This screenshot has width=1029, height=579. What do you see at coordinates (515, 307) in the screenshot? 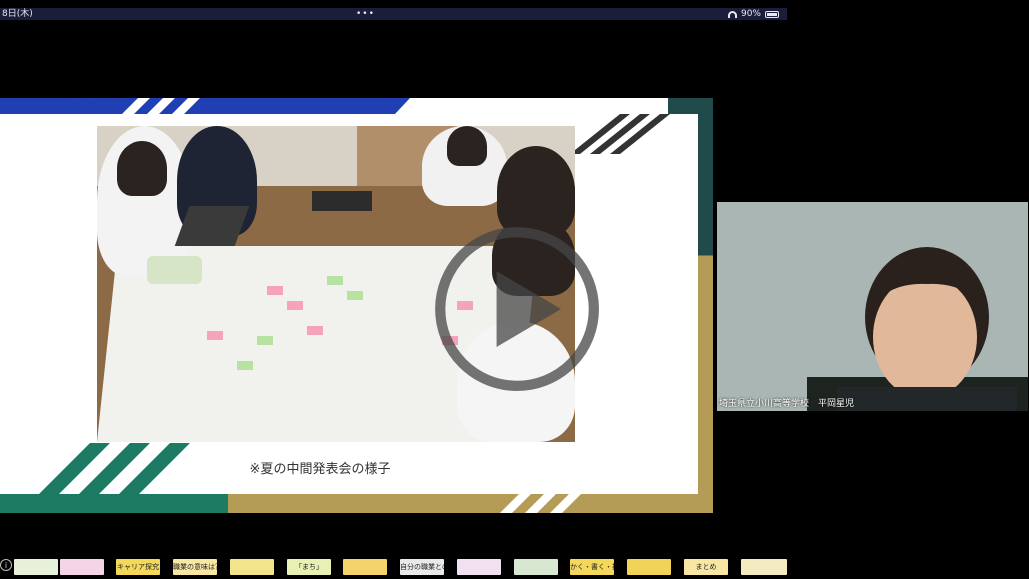
I see `play-icon` at bounding box center [515, 307].